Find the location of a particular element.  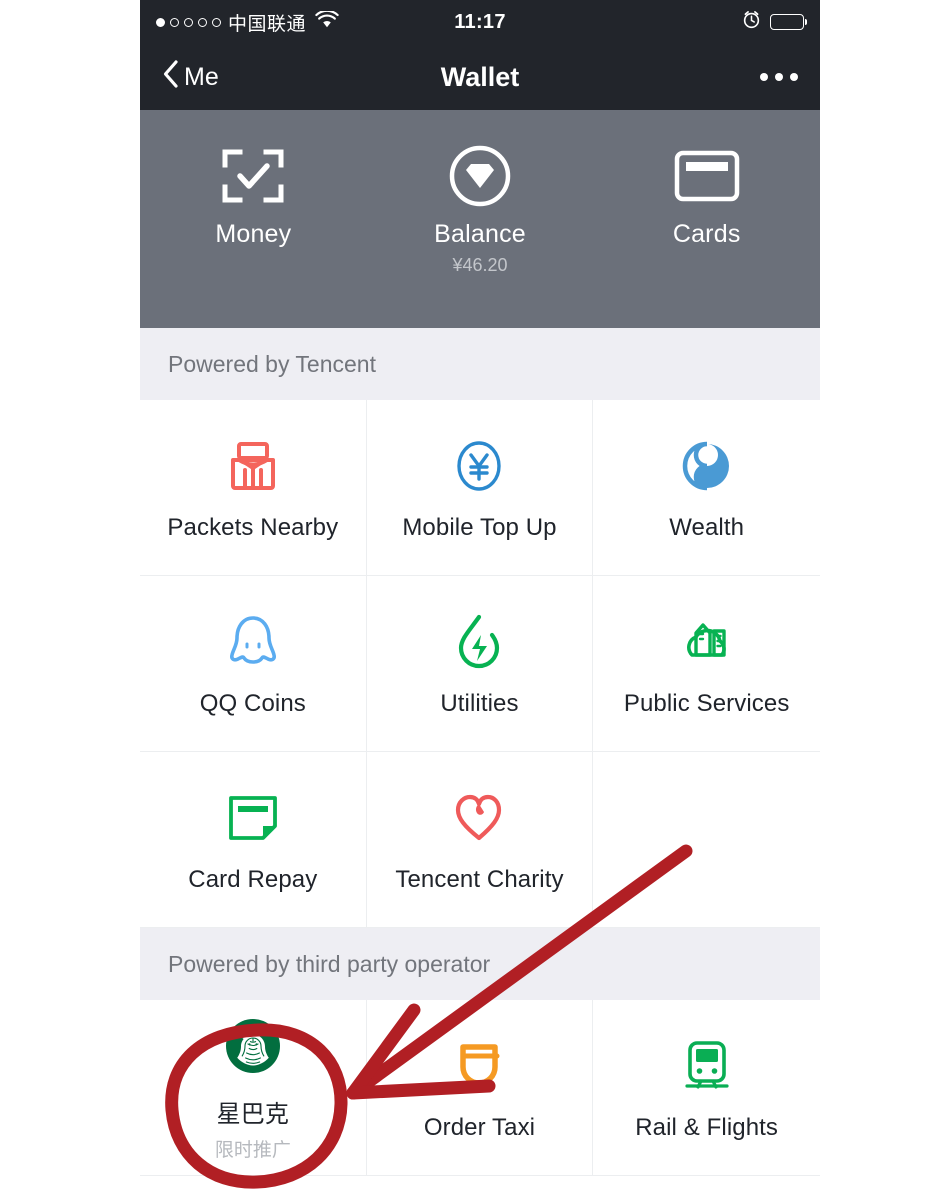

status-bar-right is located at coordinates (774, 22).